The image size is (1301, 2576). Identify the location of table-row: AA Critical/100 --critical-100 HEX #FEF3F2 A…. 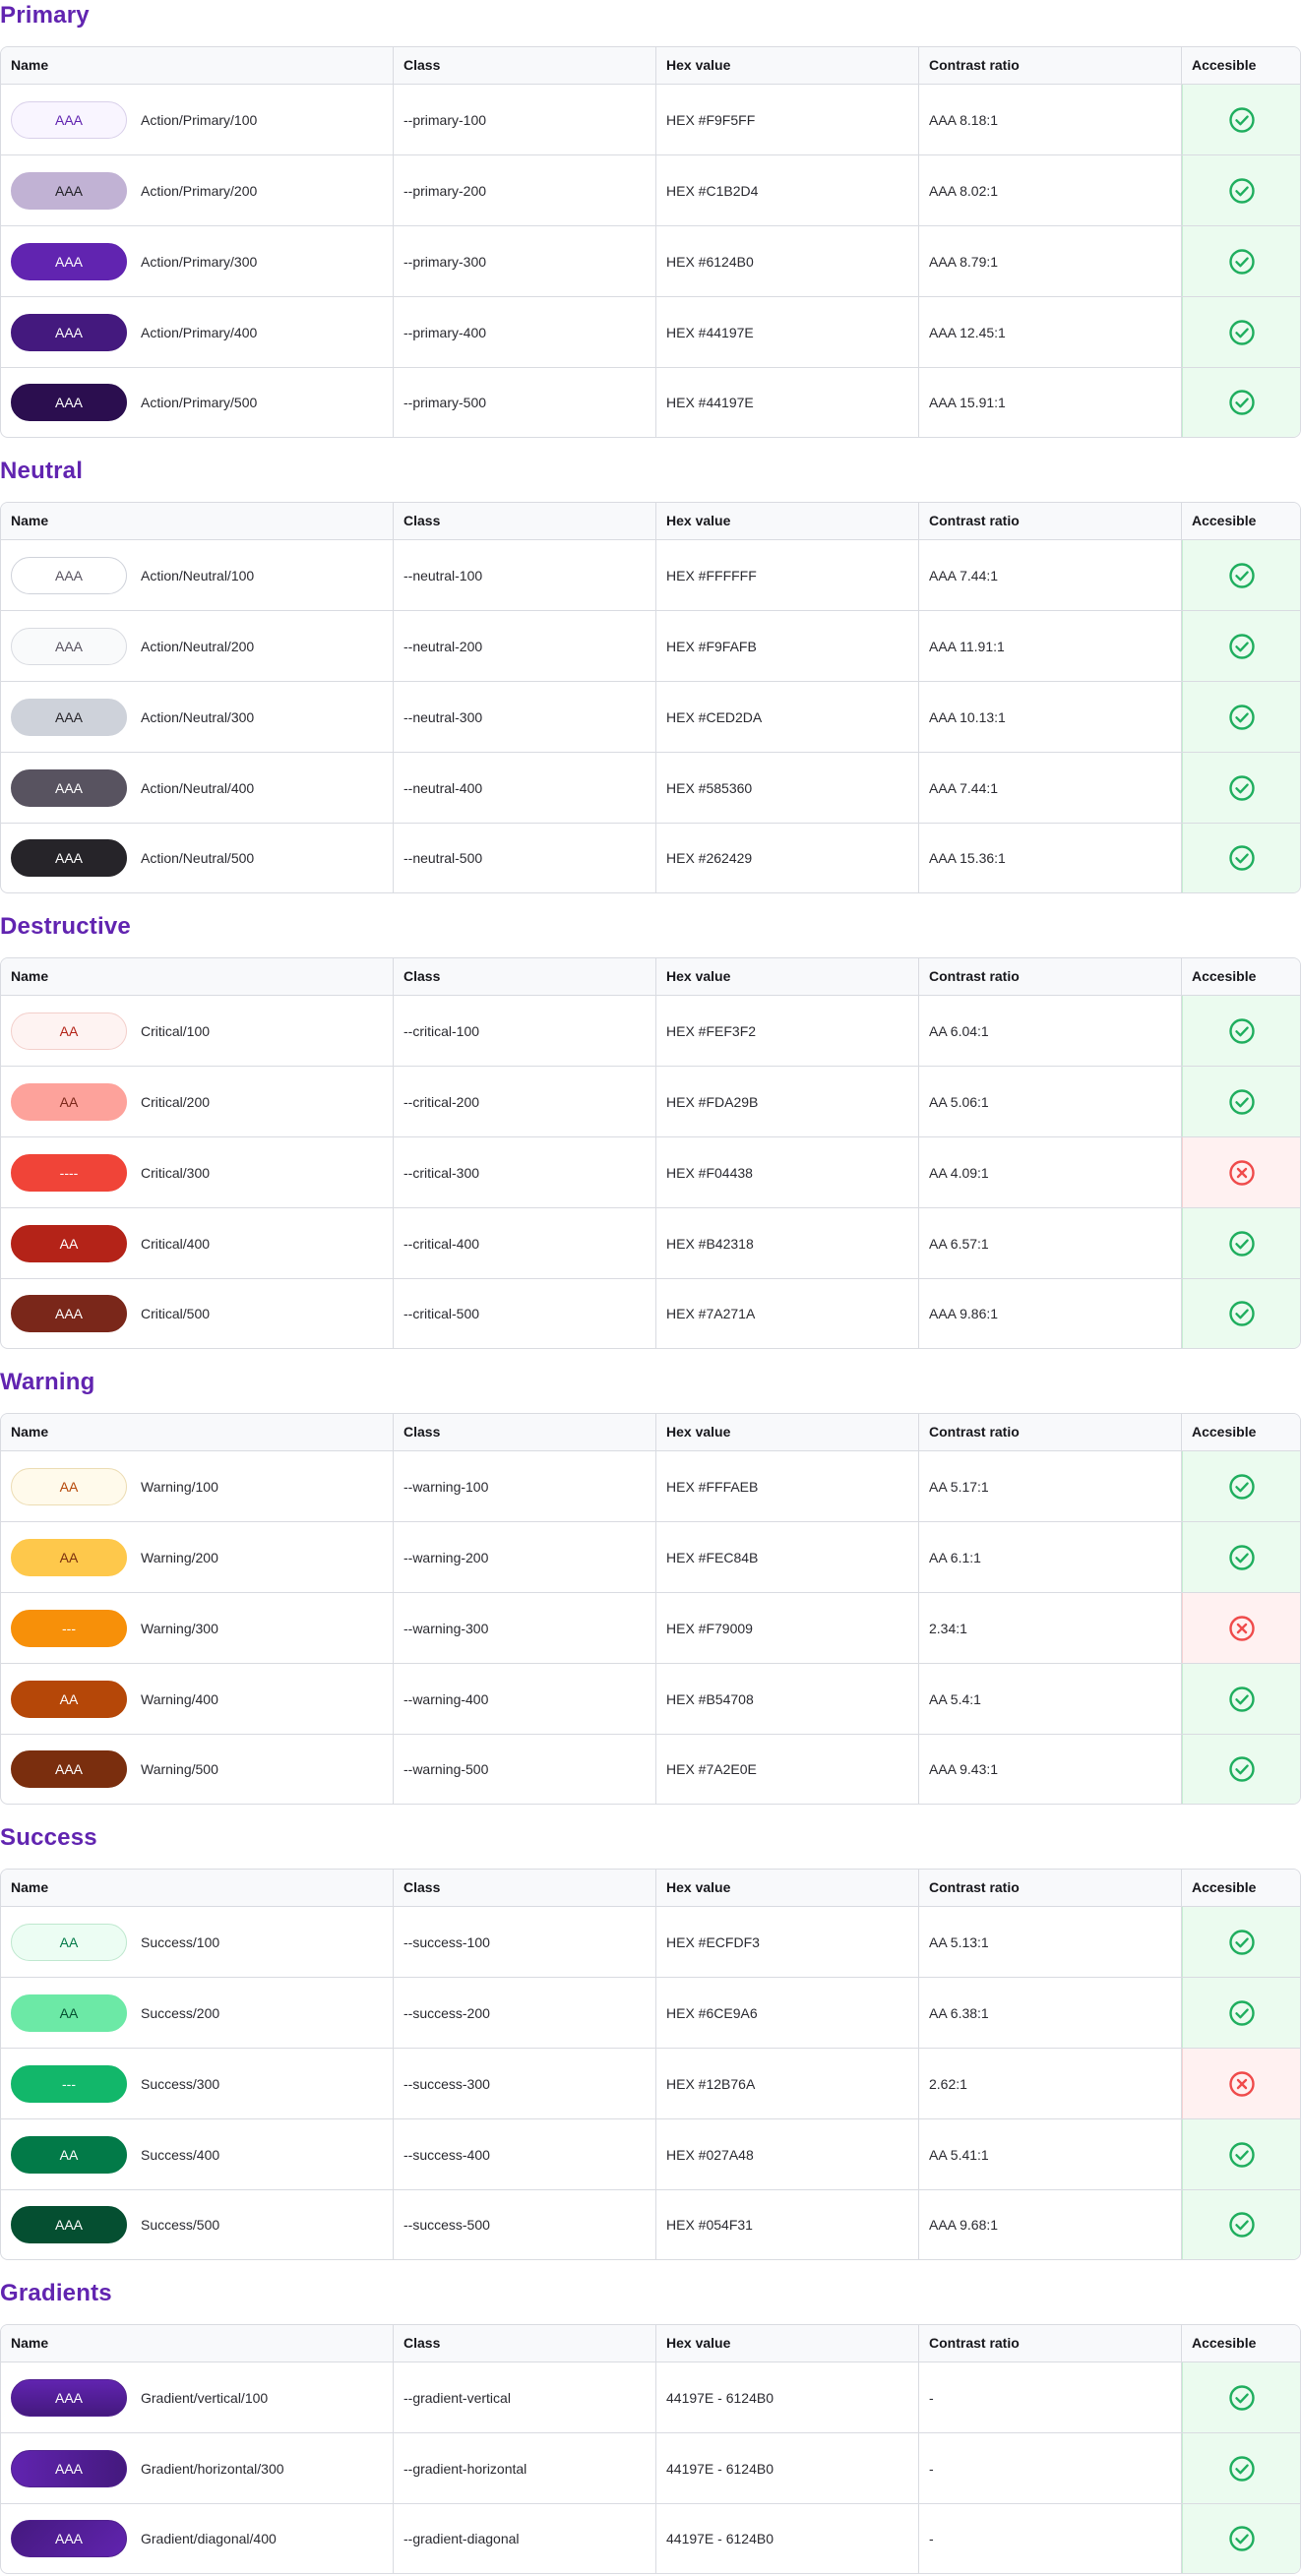
(650, 1031).